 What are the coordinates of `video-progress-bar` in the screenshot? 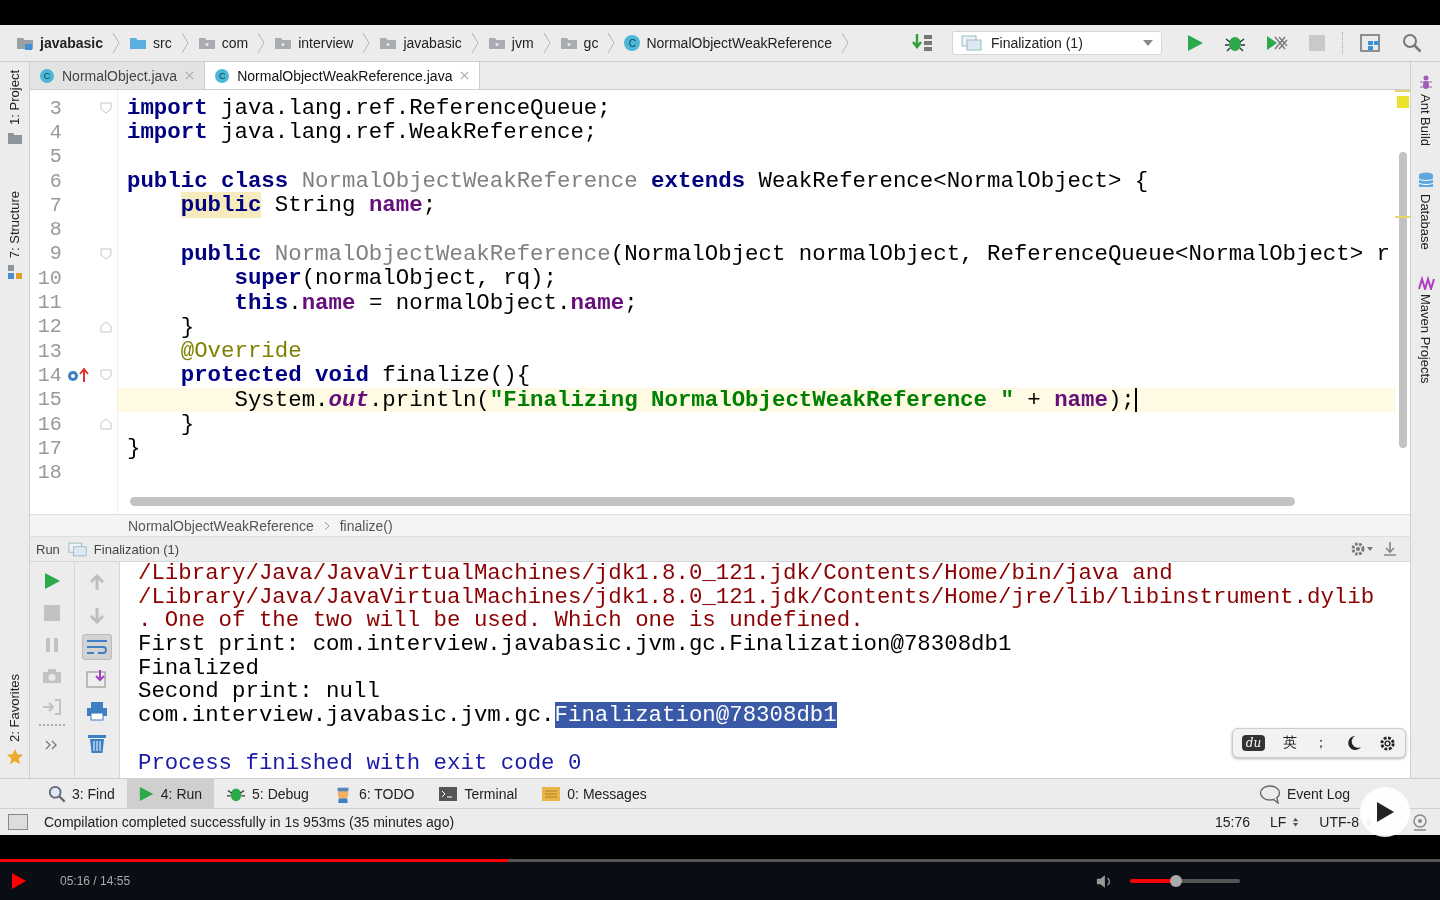 It's located at (720, 860).